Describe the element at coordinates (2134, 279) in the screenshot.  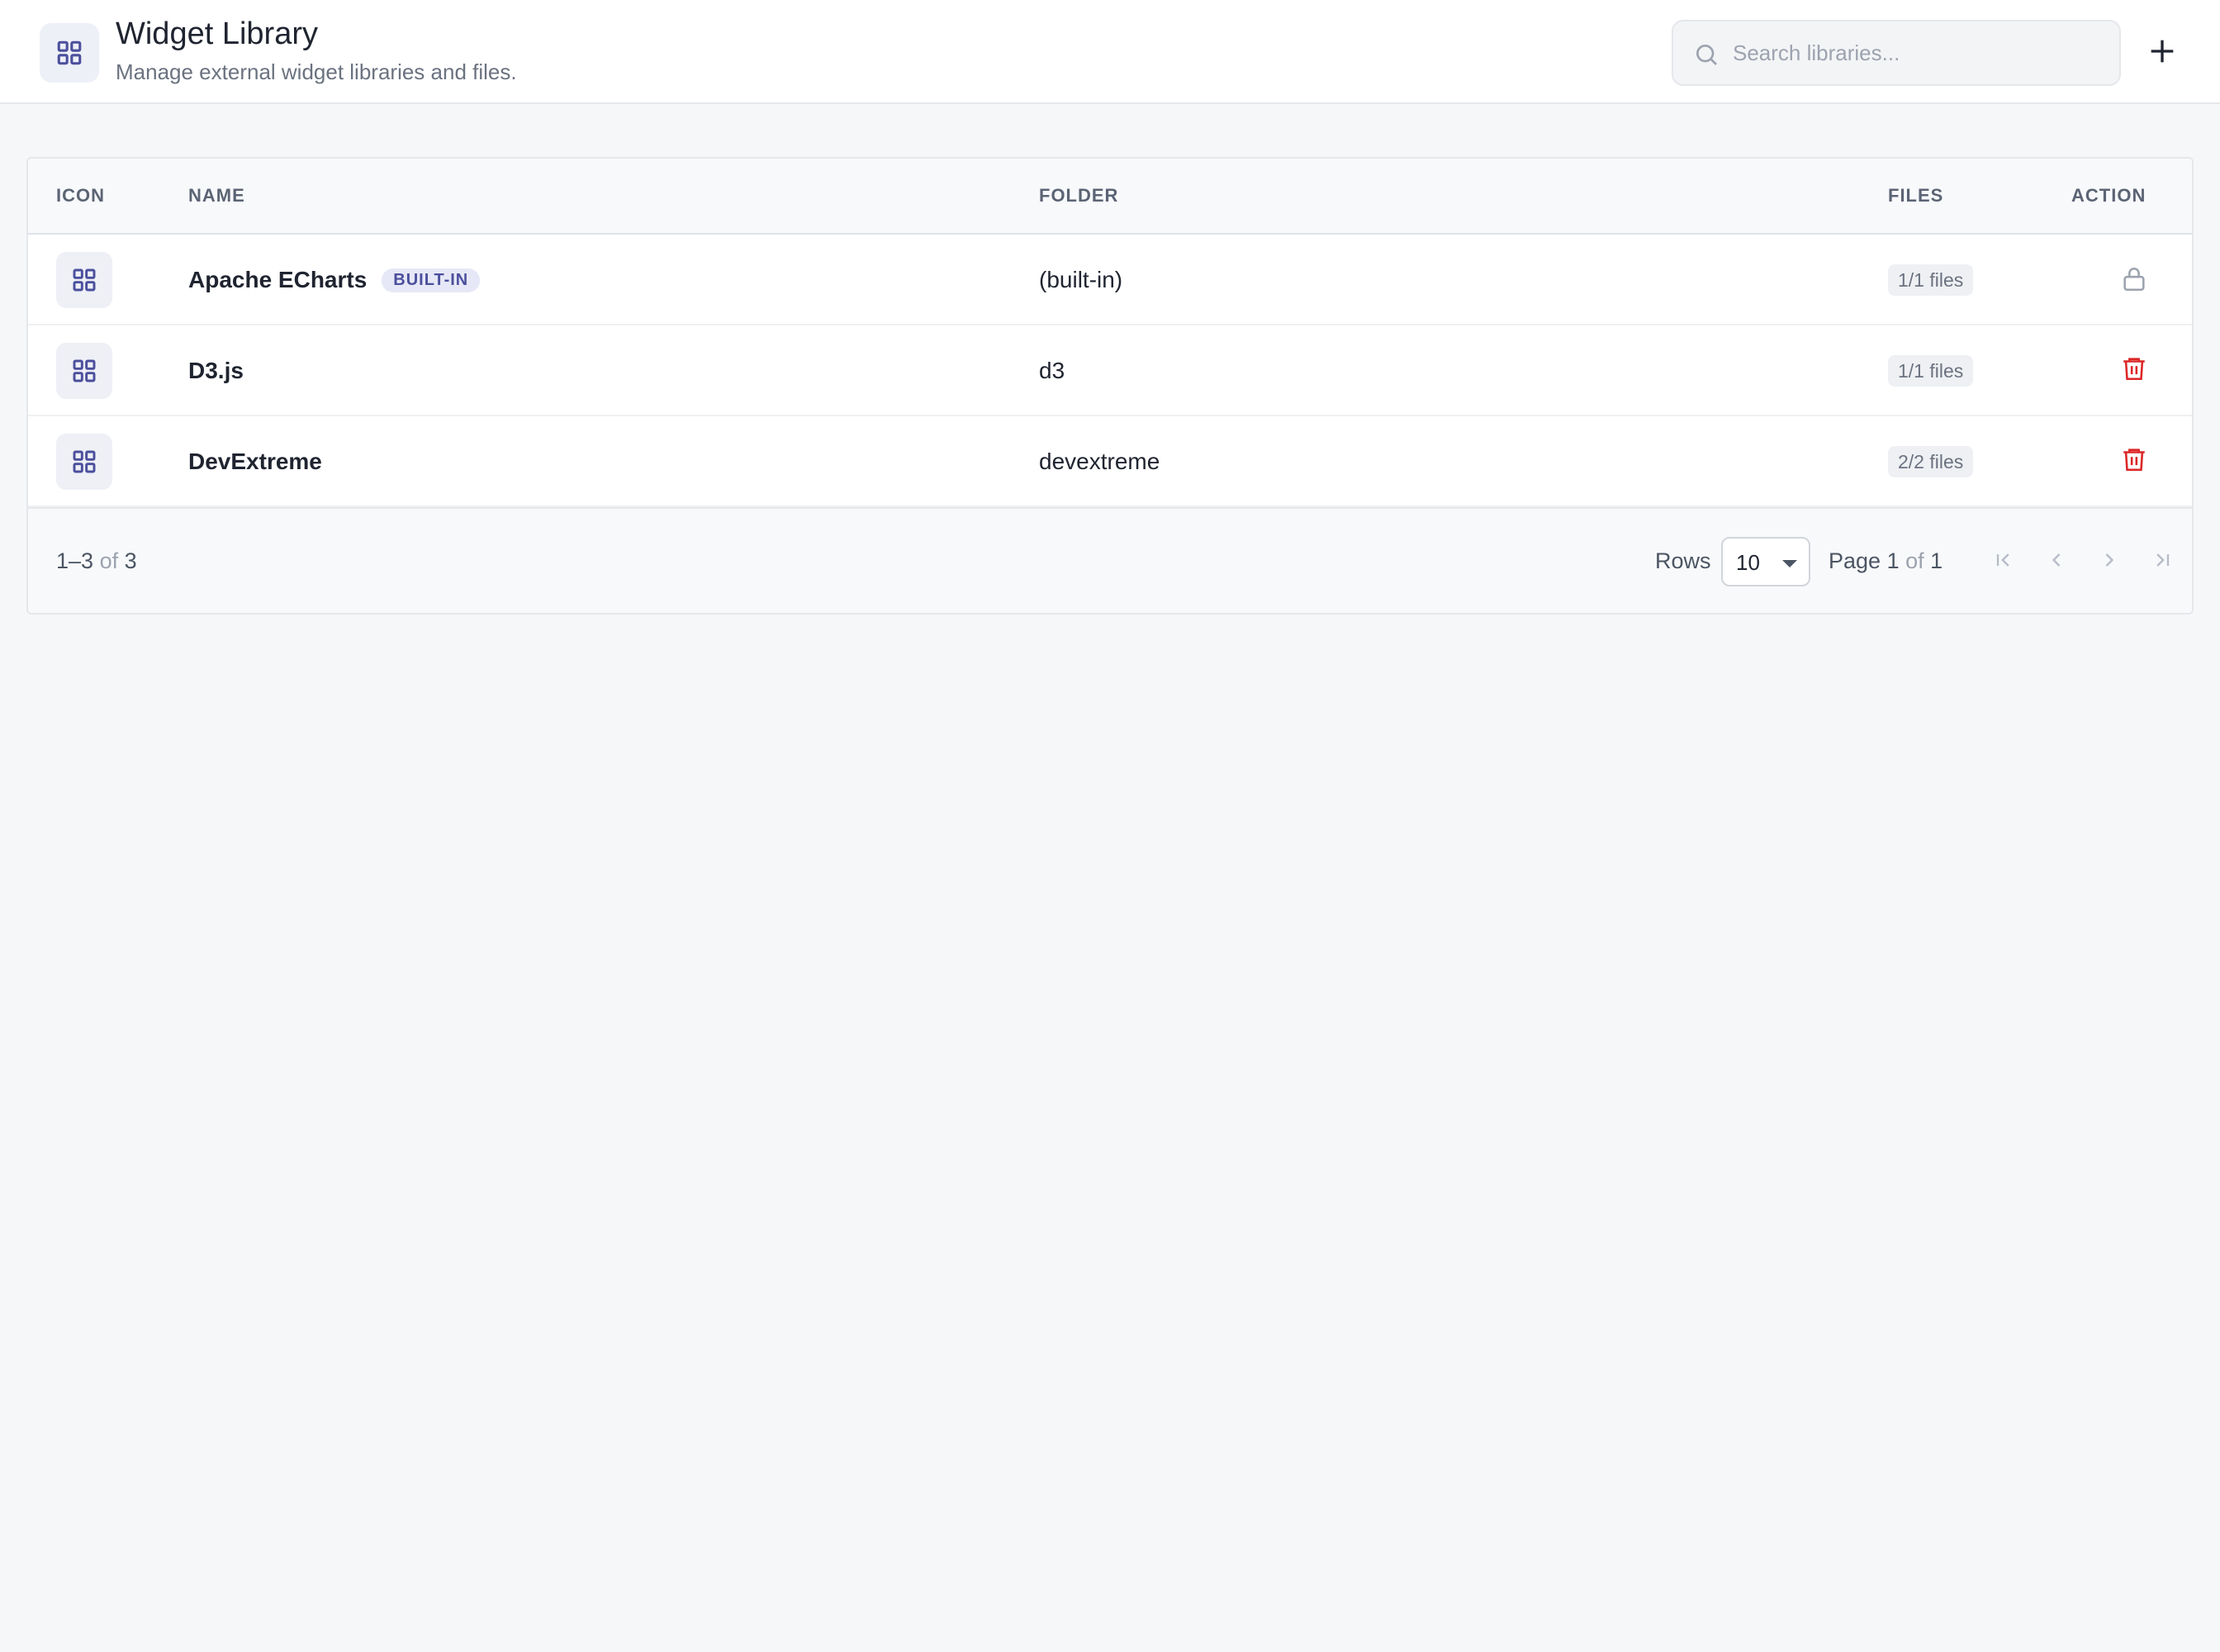
I see `lock-icon` at that location.